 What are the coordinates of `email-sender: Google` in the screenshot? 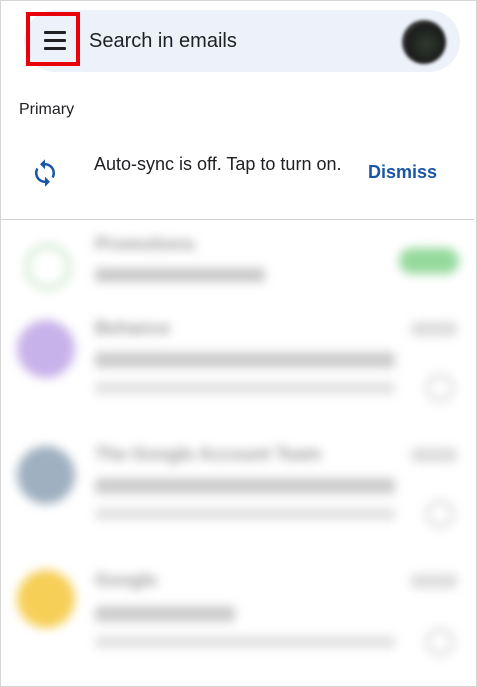 It's located at (126, 580).